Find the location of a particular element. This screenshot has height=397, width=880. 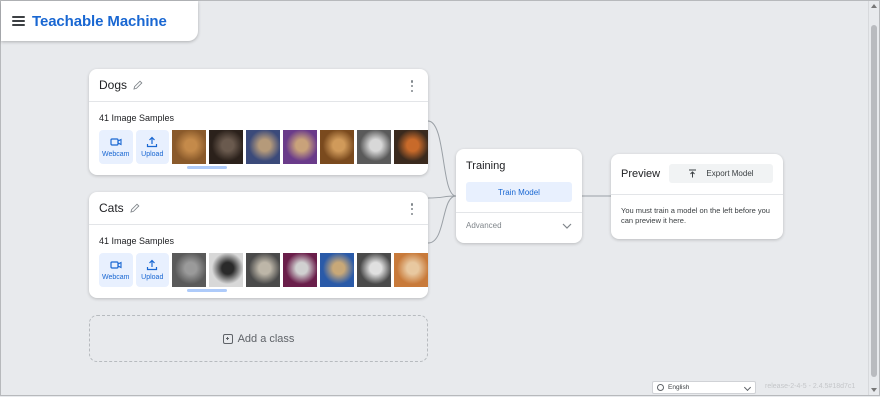

app-header: Teachable Machine is located at coordinates (99, 21).